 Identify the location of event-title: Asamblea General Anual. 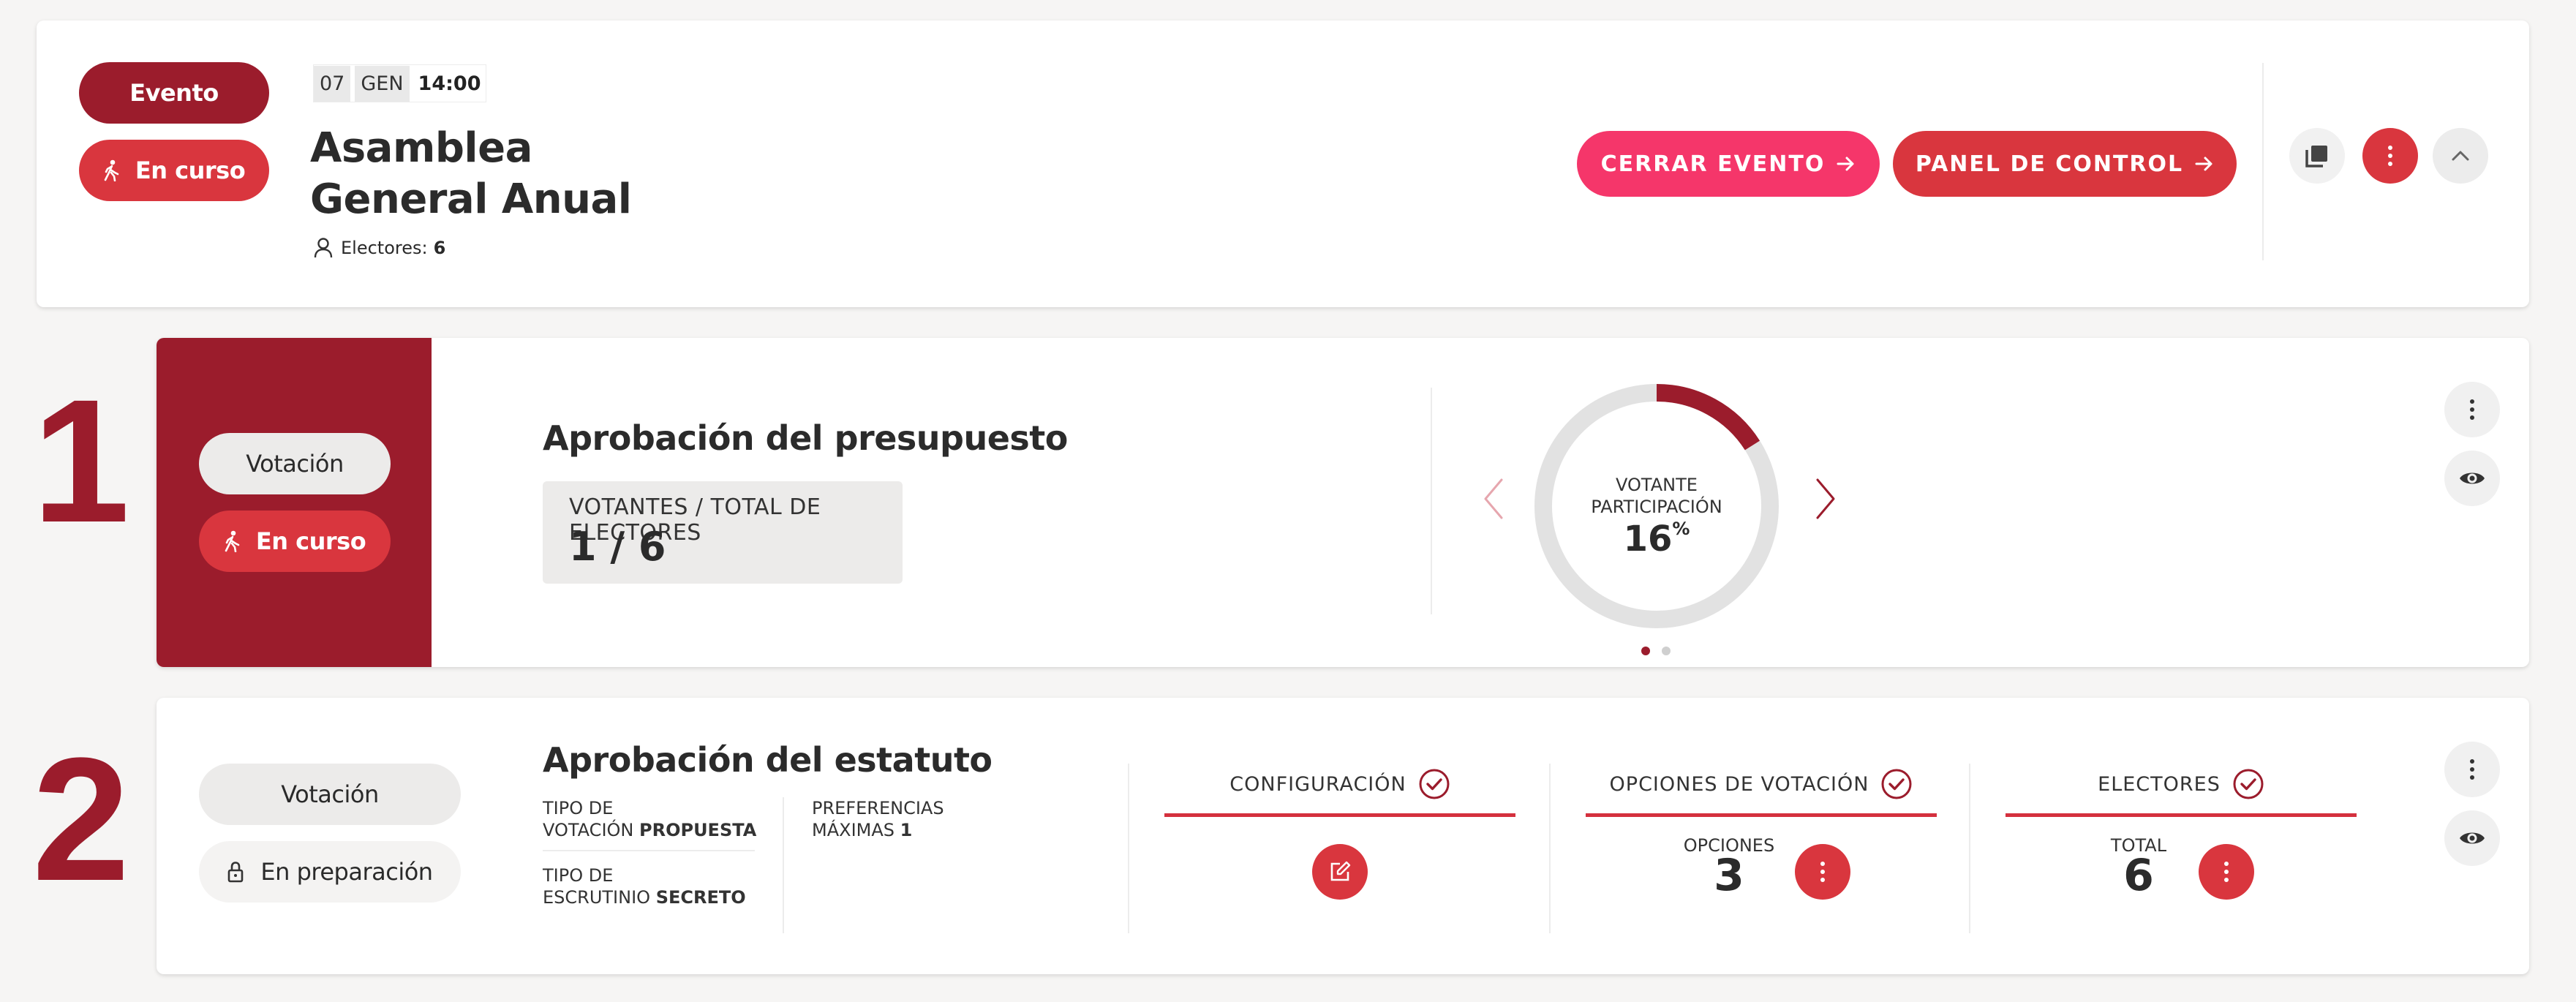
(471, 174).